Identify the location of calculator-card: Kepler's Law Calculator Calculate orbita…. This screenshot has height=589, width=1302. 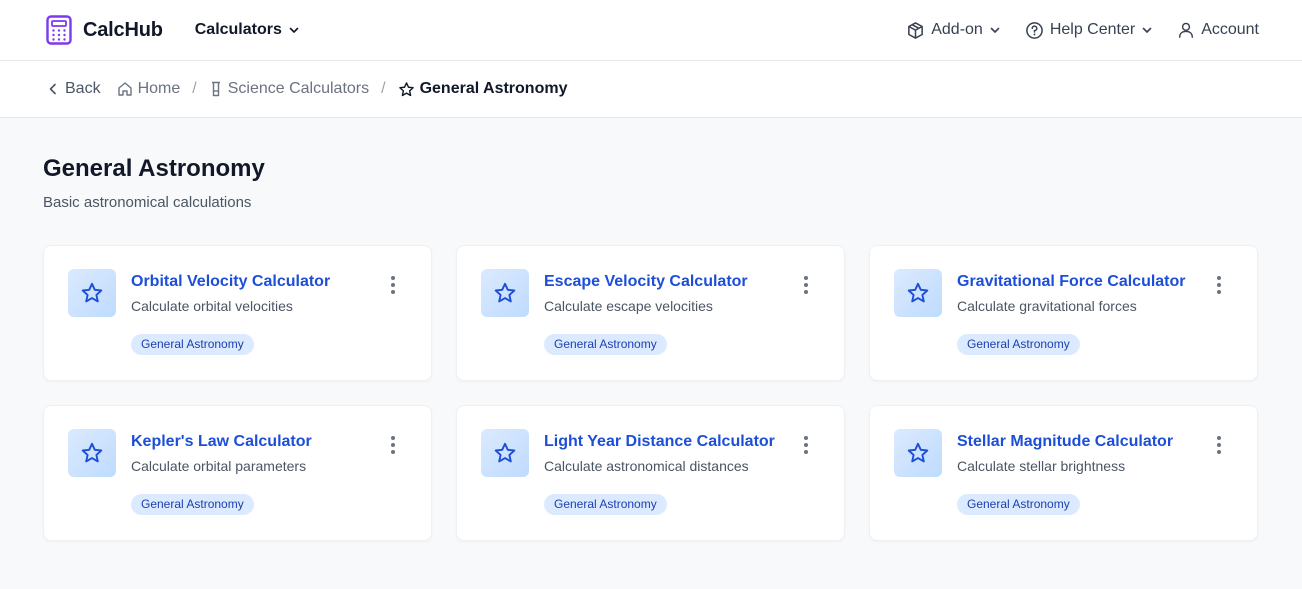
(237, 473).